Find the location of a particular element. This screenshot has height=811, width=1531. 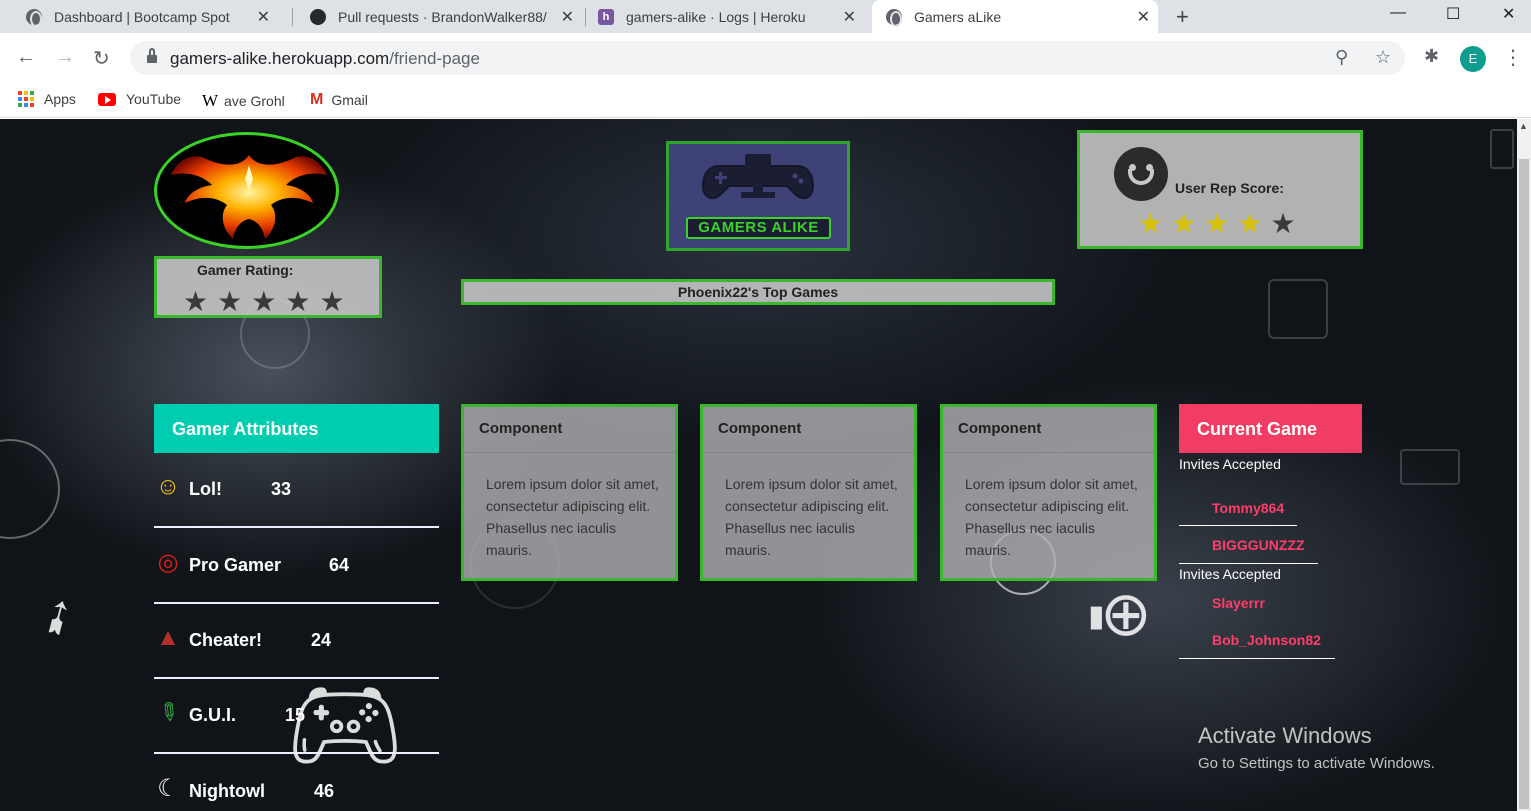

heroku-icon: h is located at coordinates (606, 16).